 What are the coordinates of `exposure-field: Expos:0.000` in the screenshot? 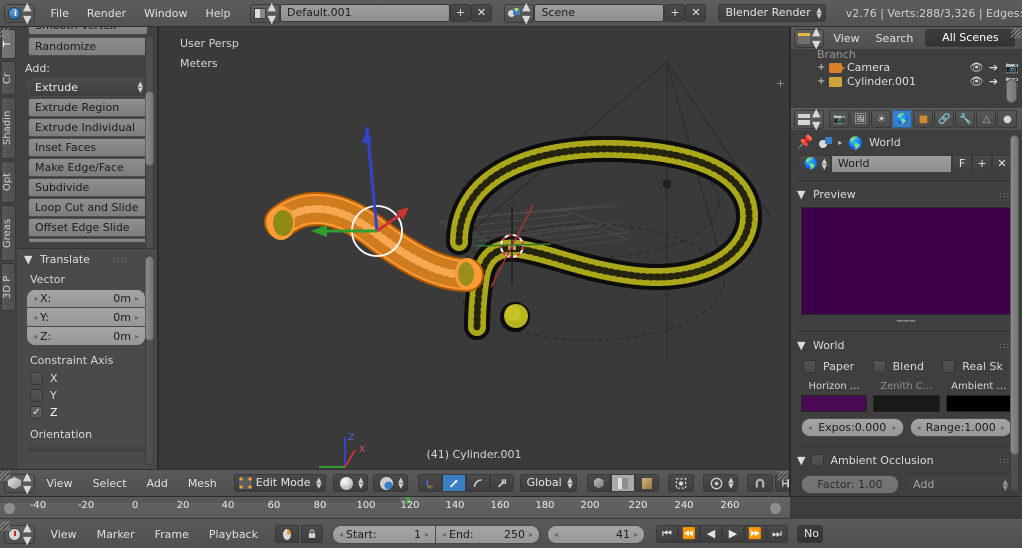 It's located at (852, 427).